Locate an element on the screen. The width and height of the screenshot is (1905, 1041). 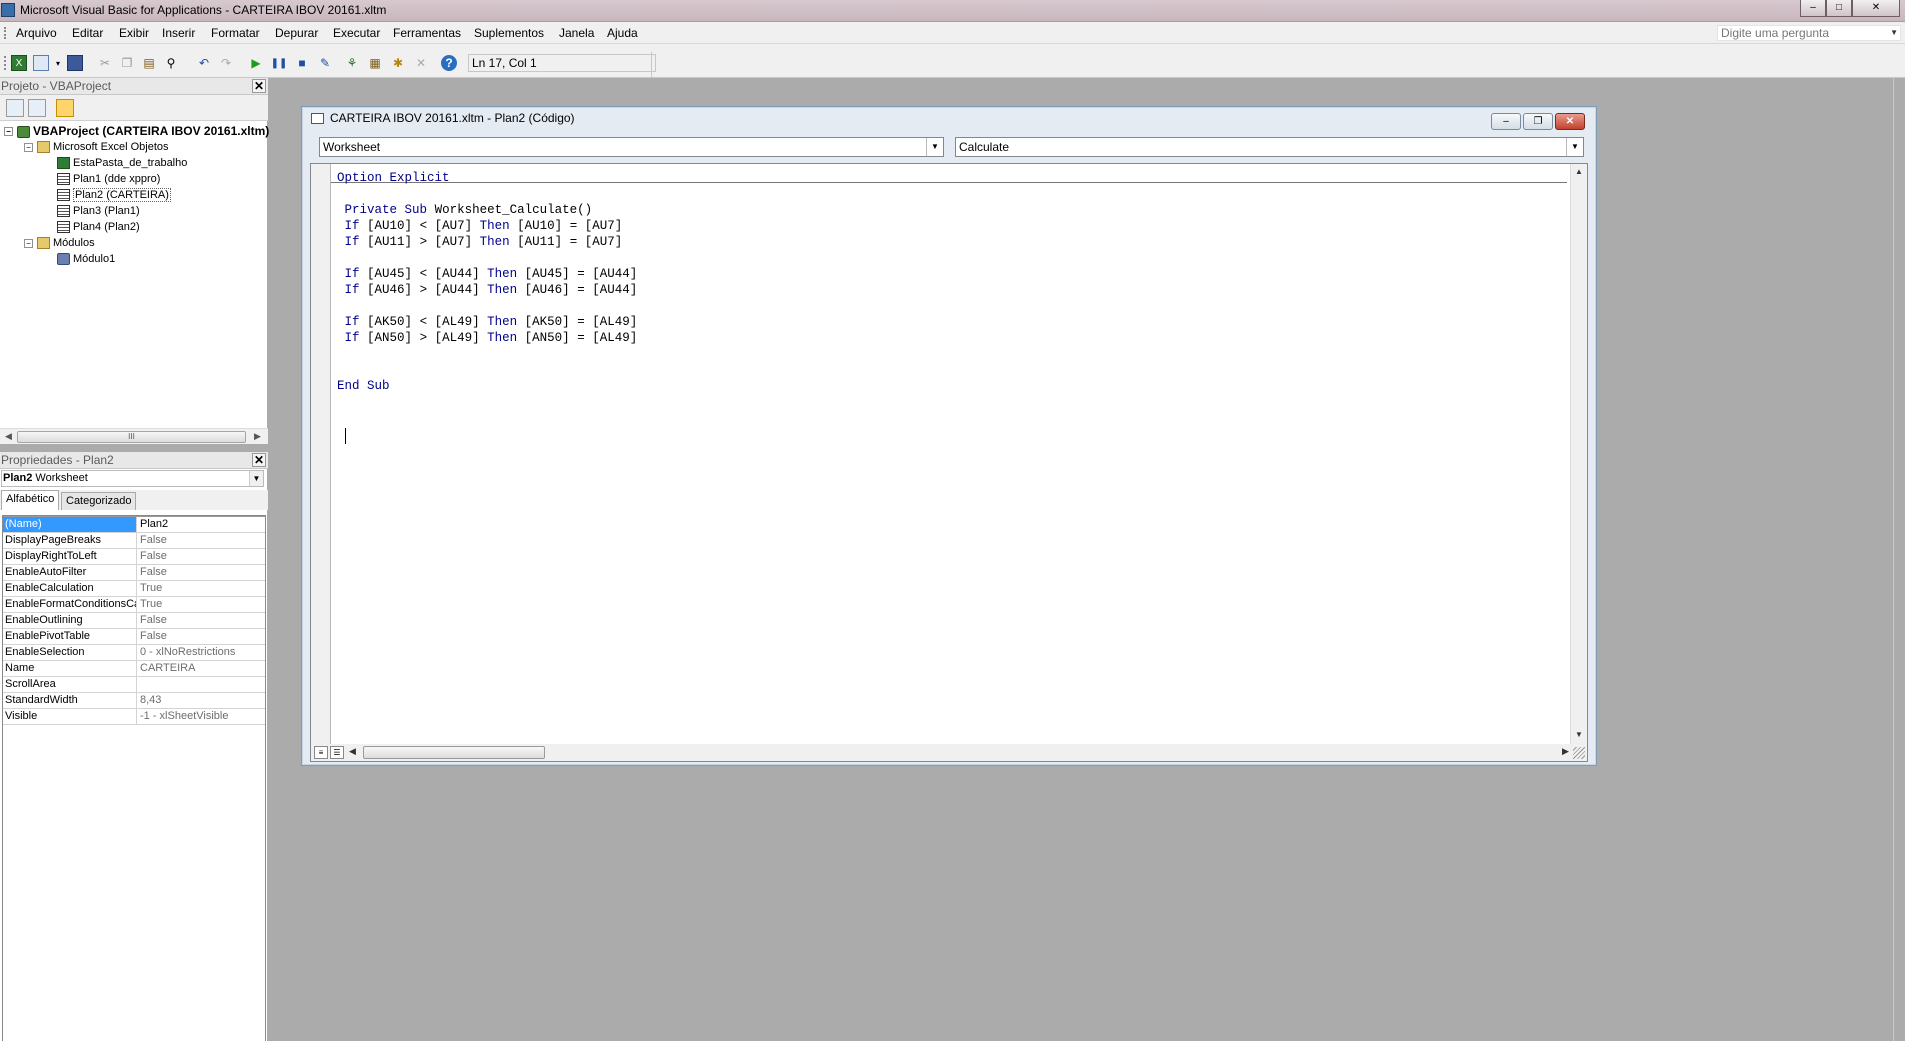
help-icon: ? is located at coordinates (449, 63).